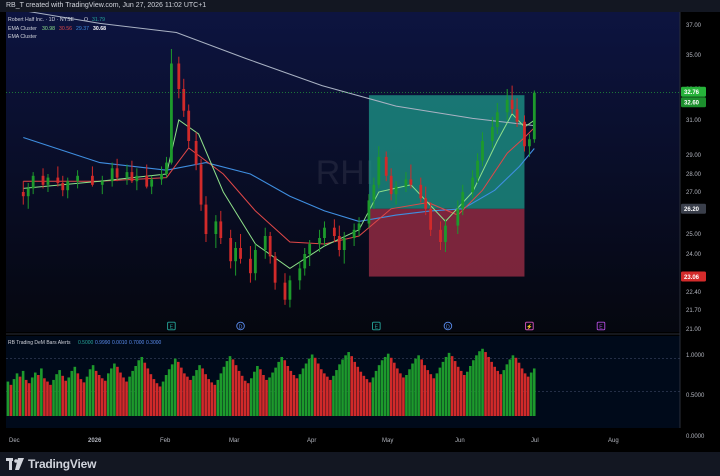 The width and height of the screenshot is (720, 476). What do you see at coordinates (694, 175) in the screenshot?
I see `price-tick-label: 28.00` at bounding box center [694, 175].